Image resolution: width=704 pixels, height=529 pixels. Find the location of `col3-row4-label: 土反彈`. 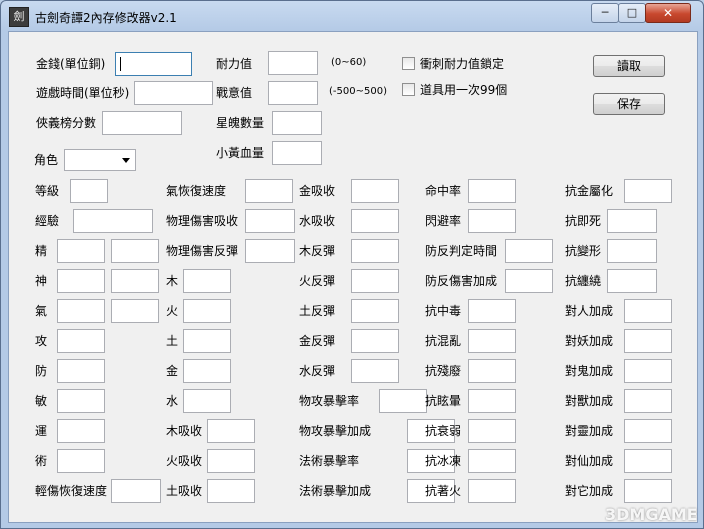

col3-row4-label: 土反彈 is located at coordinates (317, 311).